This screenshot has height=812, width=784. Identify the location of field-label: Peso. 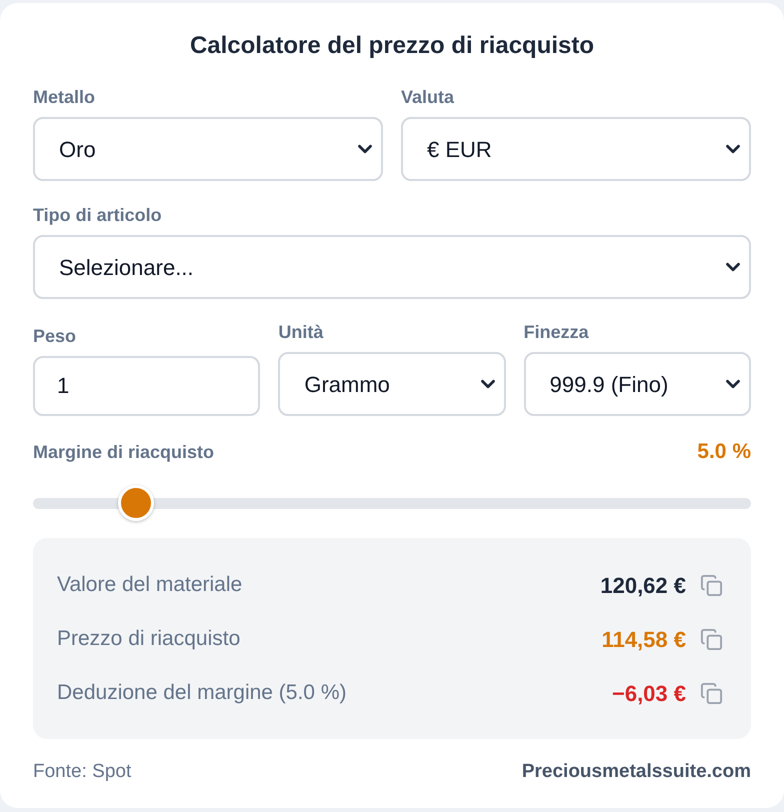
(55, 336).